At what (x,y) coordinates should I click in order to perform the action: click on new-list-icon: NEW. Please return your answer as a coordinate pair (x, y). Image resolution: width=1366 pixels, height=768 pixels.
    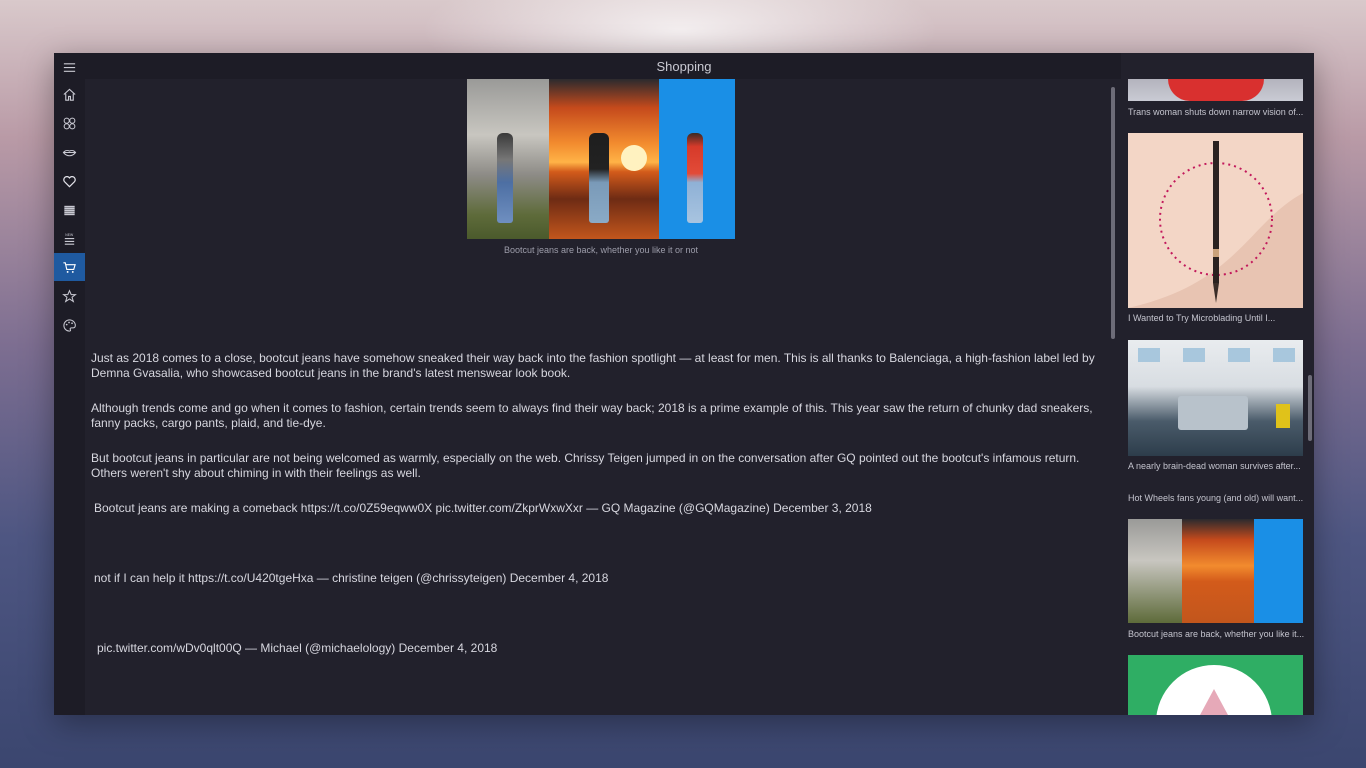
    Looking at the image, I should click on (69, 238).